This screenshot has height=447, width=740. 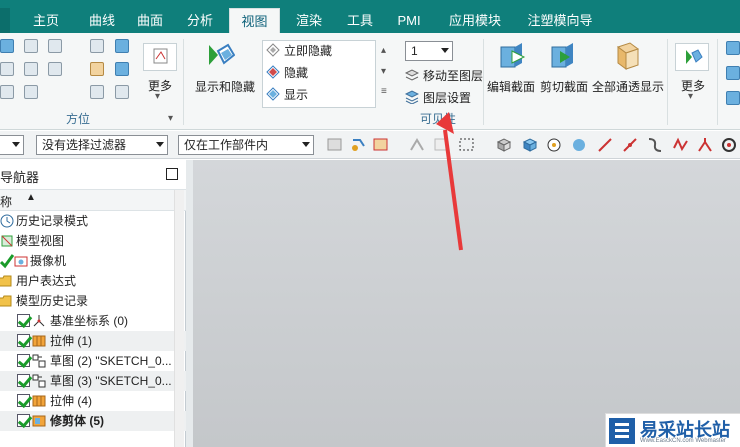 What do you see at coordinates (683, 441) in the screenshot?
I see `watermark-subtitle: Www.EasckCN.com Webmaster` at bounding box center [683, 441].